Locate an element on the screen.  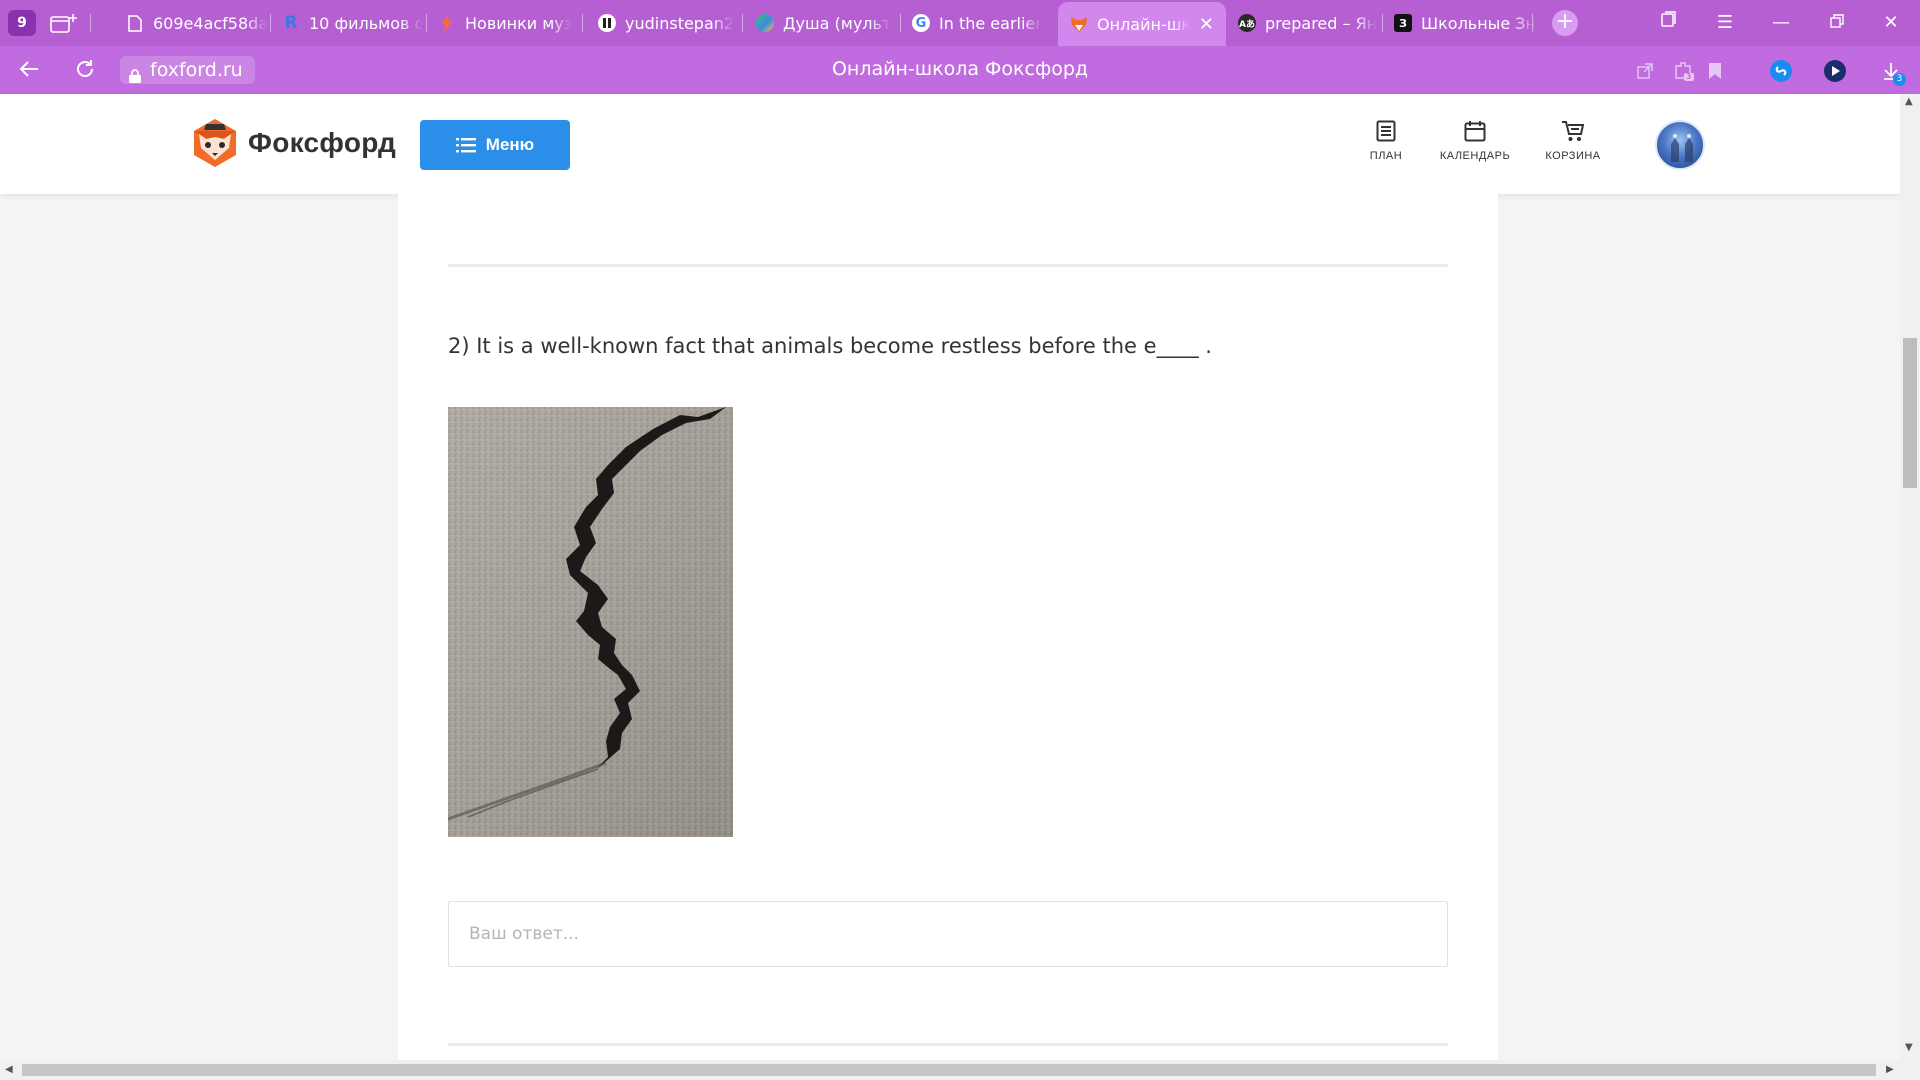
tab-title: Душа (мульт is located at coordinates (837, 23).